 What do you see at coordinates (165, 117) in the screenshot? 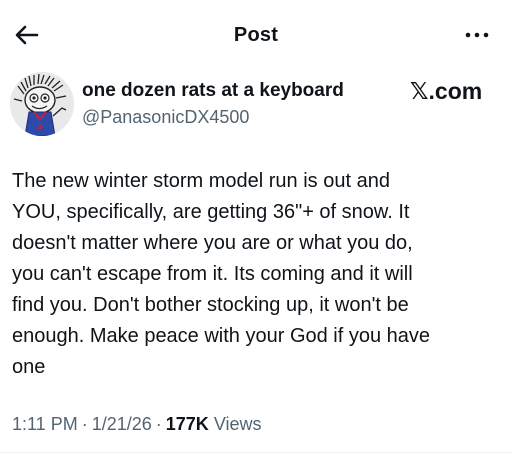
I see `author-handle: @PanasonicDX4500` at bounding box center [165, 117].